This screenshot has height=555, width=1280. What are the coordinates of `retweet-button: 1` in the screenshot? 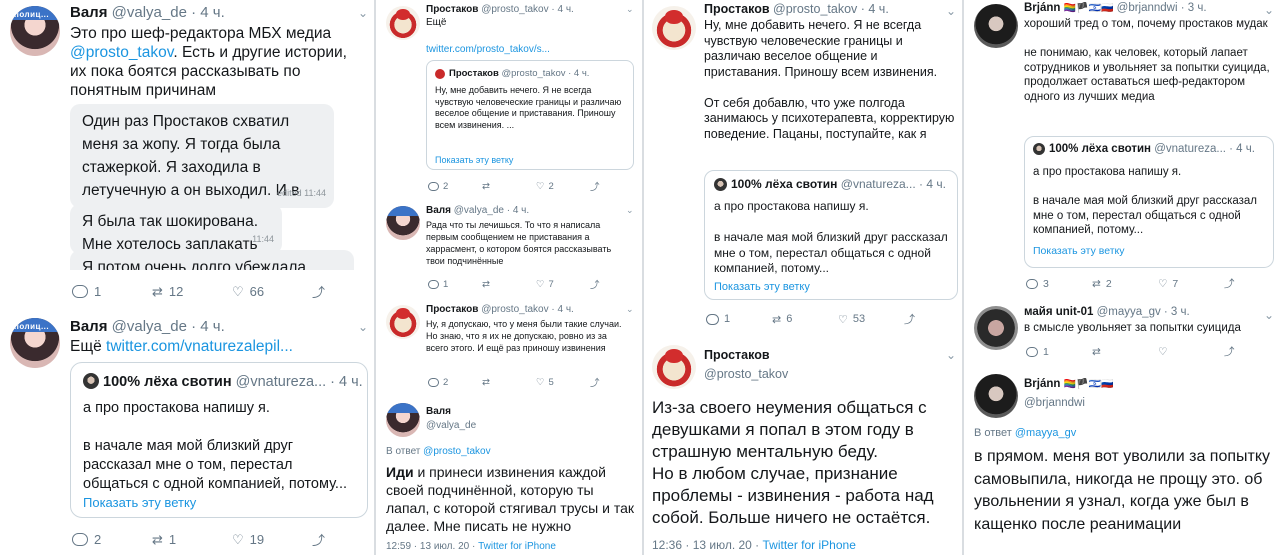 It's located at (192, 540).